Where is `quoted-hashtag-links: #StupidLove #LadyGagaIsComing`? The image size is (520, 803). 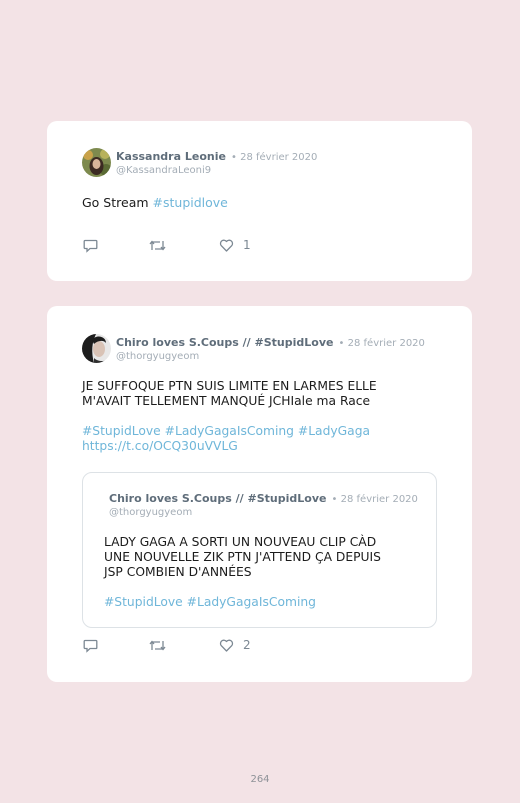
quoted-hashtag-links: #StupidLove #LadyGagaIsComing is located at coordinates (242, 602).